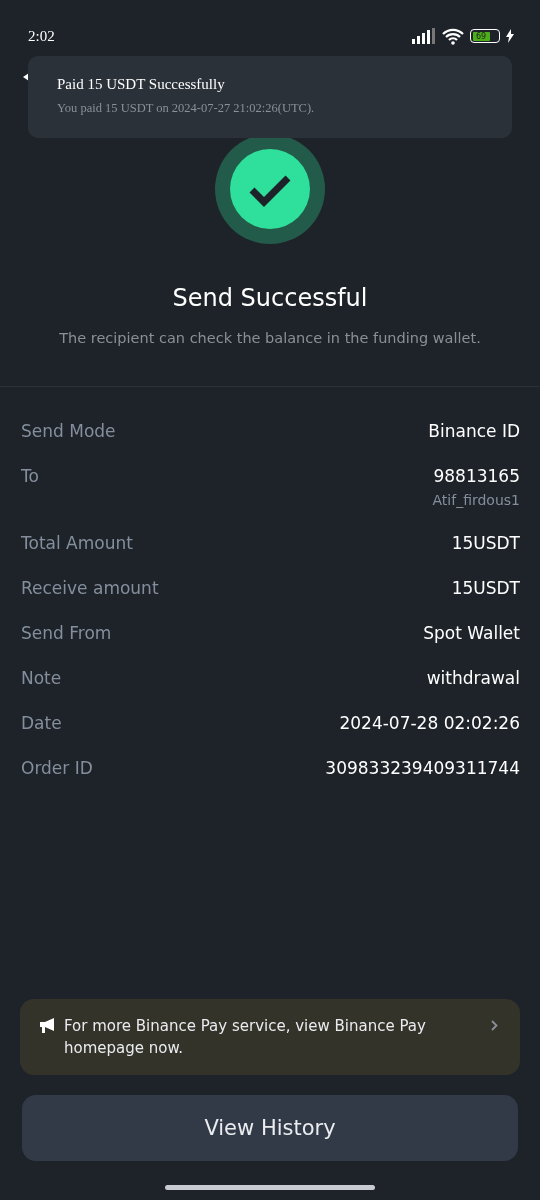 The width and height of the screenshot is (540, 1200). Describe the element at coordinates (270, 97) in the screenshot. I see `notification-toast: Paid 15 USDT Successfully You paid 15 USDT on 2024-07-27 21:02:26(UTC).` at that location.